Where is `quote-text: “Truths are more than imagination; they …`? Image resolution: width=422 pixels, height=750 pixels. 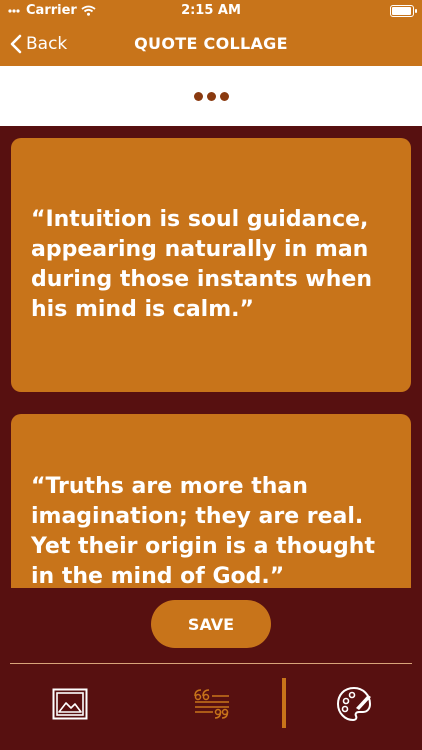 quote-text: “Truths are more than imagination; they … is located at coordinates (203, 531).